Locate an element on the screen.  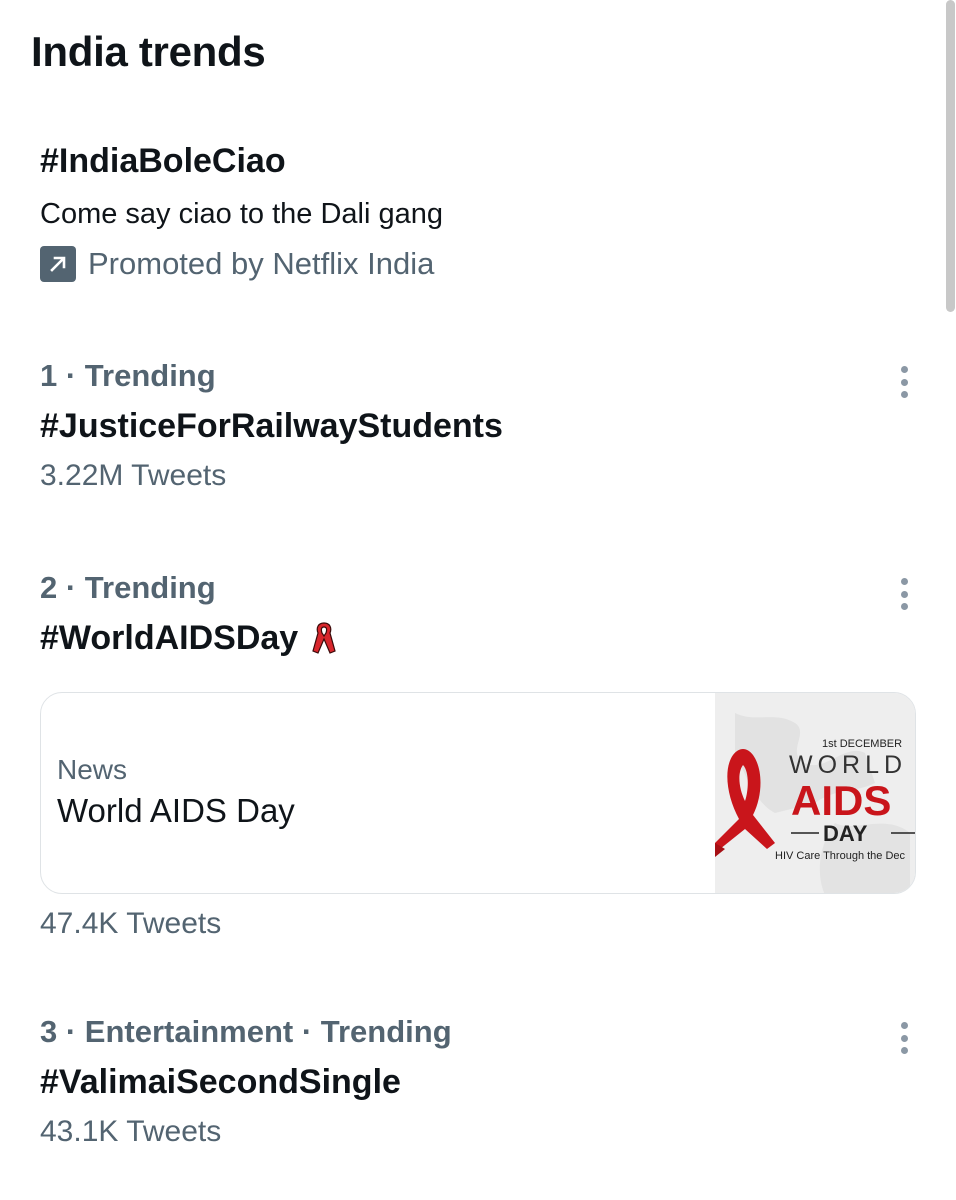
trend-hashtag: #ValimaiSecondSingle is located at coordinates (480, 1082).